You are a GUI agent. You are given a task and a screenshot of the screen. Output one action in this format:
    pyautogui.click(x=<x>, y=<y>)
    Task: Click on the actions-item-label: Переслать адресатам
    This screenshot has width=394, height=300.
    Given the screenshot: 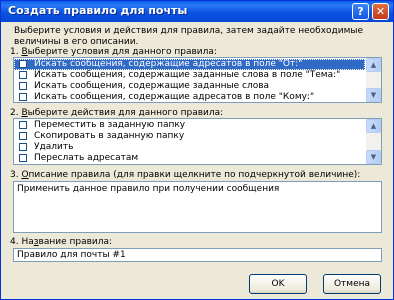 What is the action you would take?
    pyautogui.click(x=86, y=158)
    